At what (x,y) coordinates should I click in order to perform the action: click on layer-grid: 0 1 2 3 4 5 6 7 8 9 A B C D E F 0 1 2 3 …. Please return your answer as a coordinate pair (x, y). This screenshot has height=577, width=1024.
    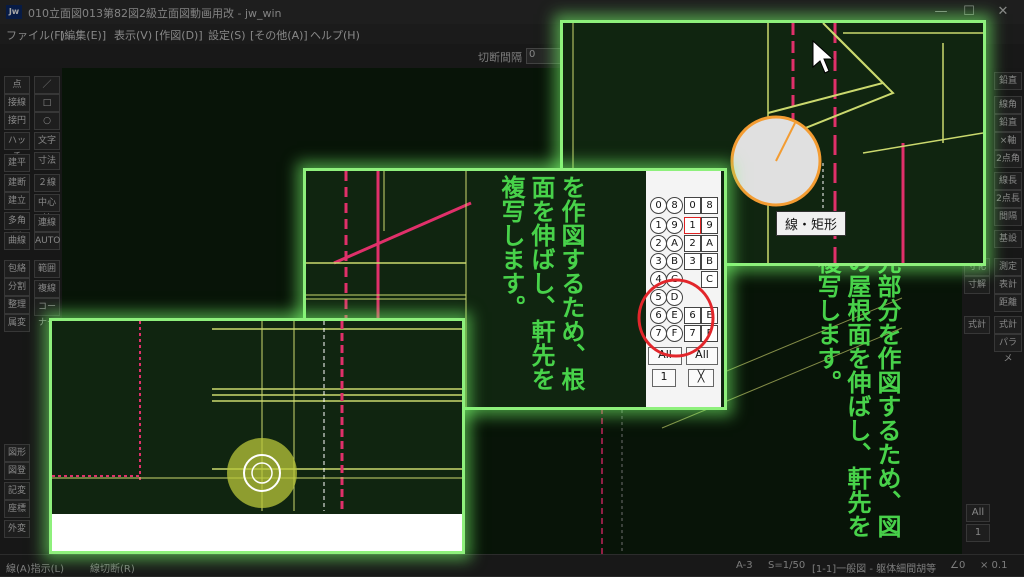
    Looking at the image, I should click on (683, 289).